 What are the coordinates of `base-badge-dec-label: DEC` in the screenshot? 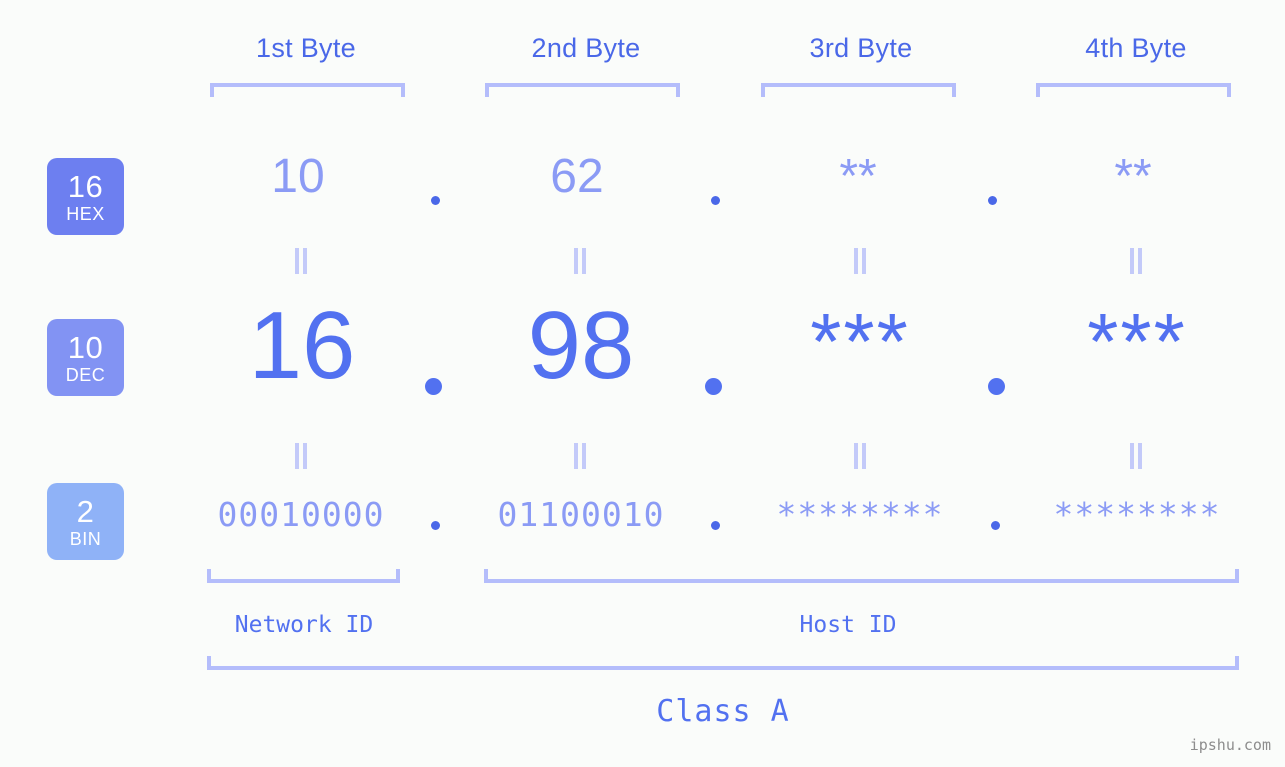 It's located at (85, 374).